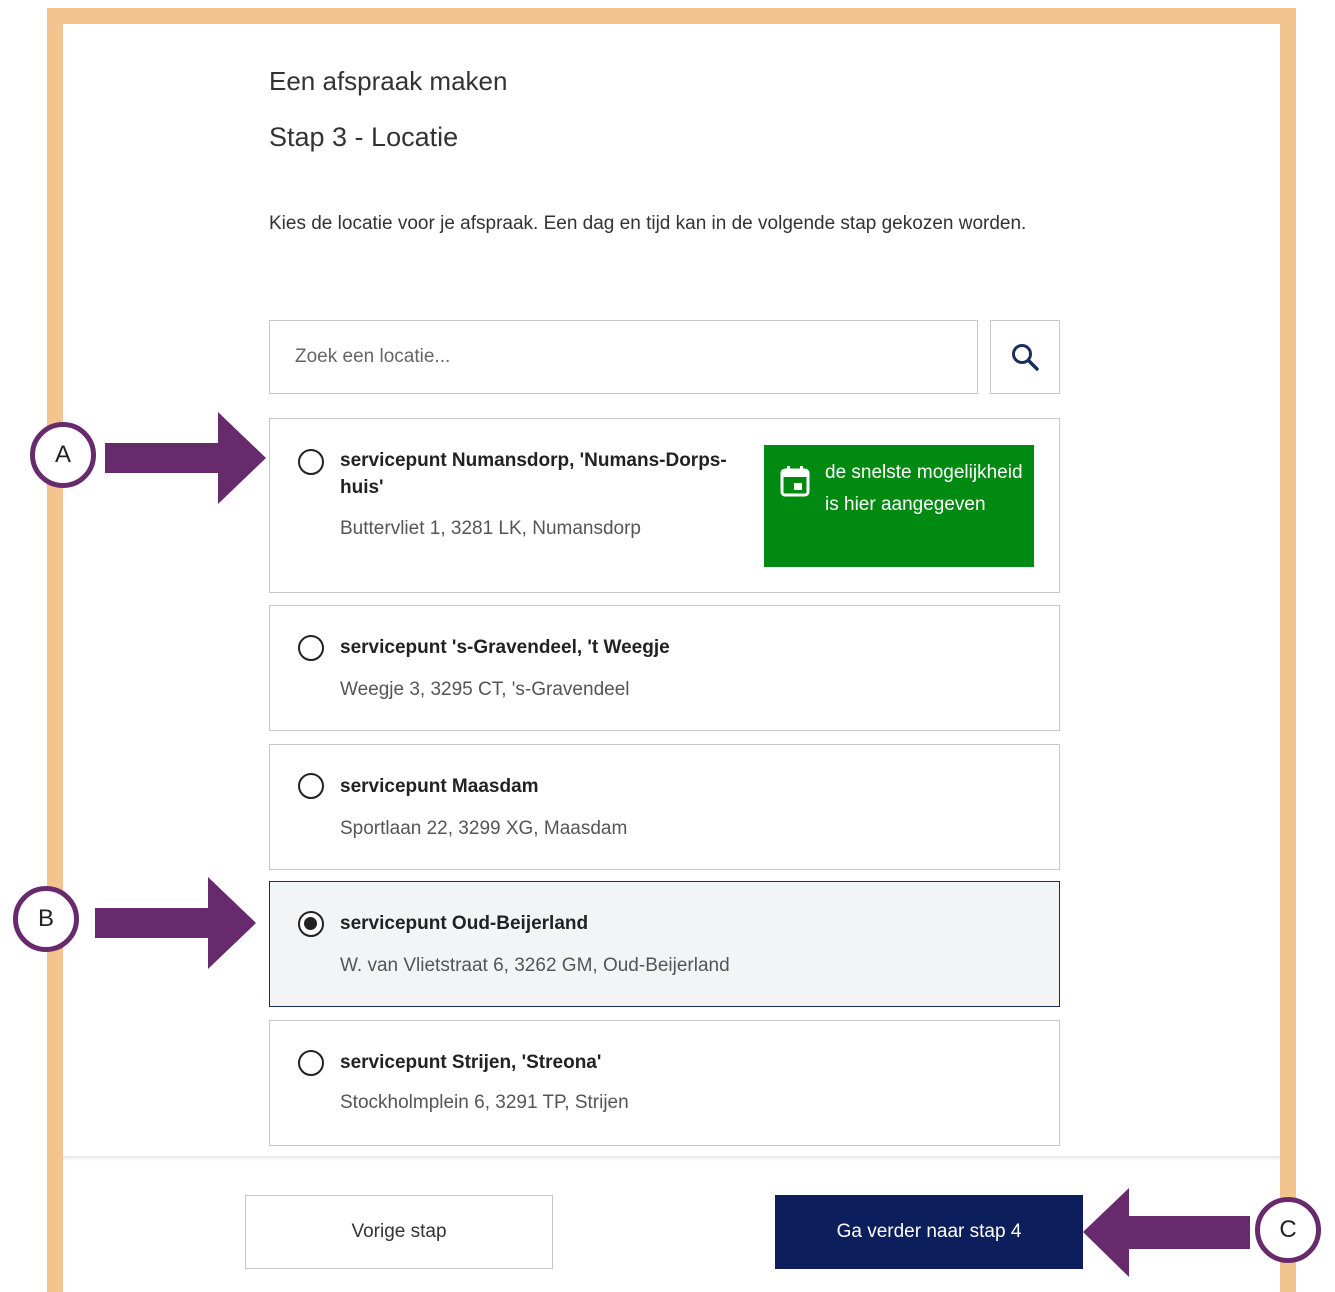 The width and height of the screenshot is (1335, 1292). I want to click on location-address: Buttervliet 1, 3281 LK, Numansdorp, so click(491, 528).